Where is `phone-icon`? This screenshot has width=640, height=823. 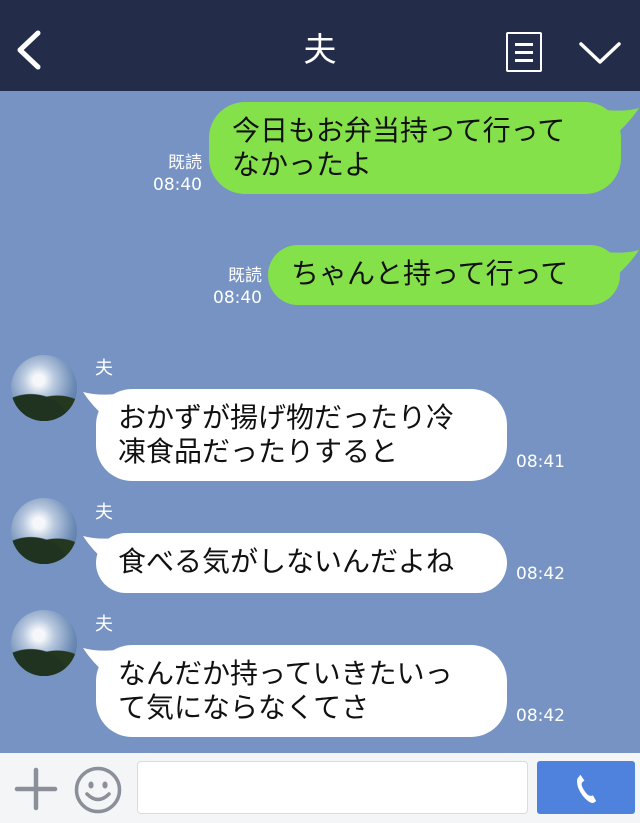 phone-icon is located at coordinates (587, 788).